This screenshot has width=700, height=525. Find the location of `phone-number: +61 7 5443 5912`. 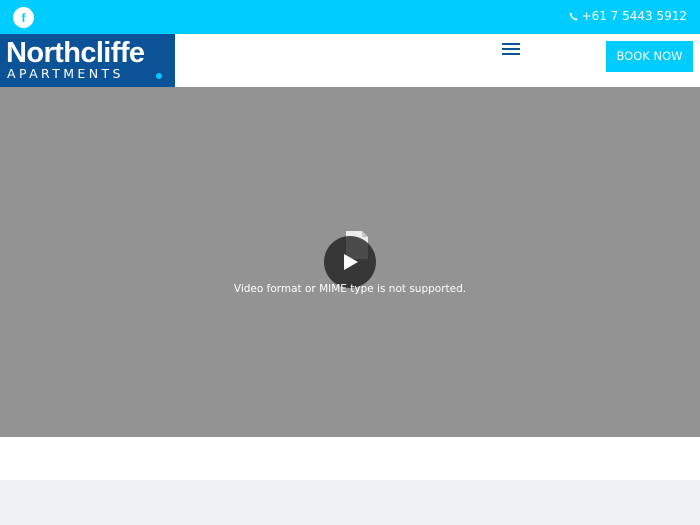

phone-number: +61 7 5443 5912 is located at coordinates (634, 16).